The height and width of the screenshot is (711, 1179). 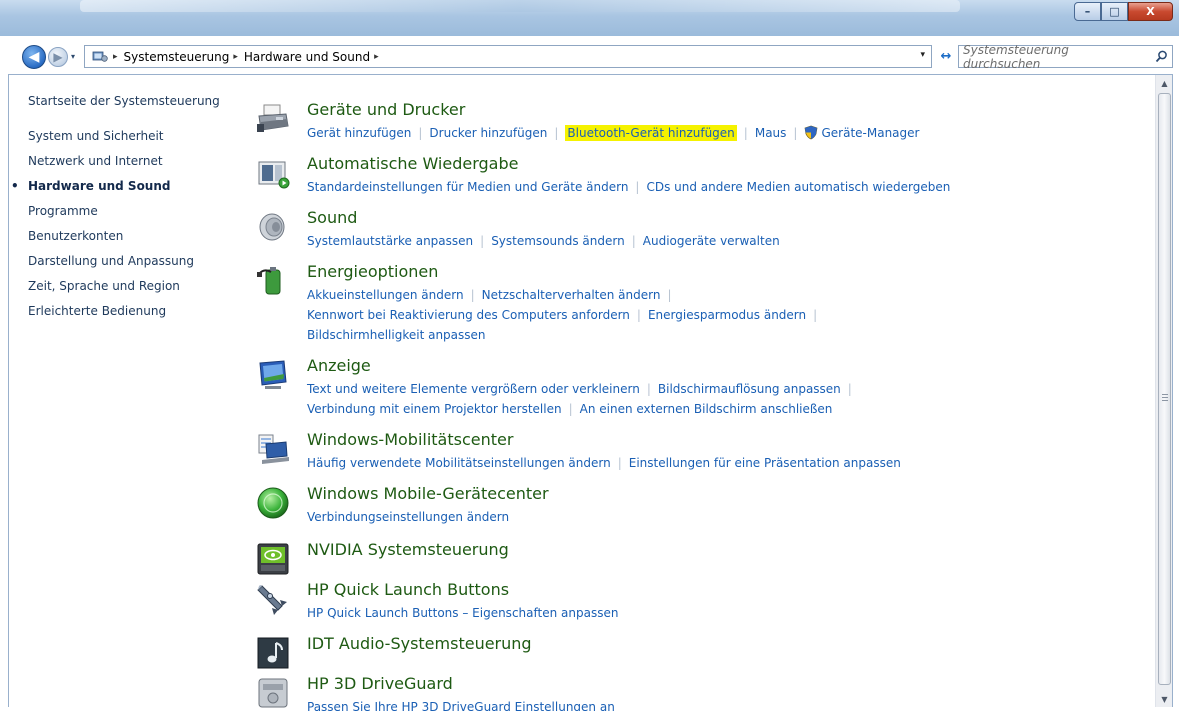 I want to click on category-title-geraete-und-drucker: Geräte und Drucker, so click(x=386, y=109).